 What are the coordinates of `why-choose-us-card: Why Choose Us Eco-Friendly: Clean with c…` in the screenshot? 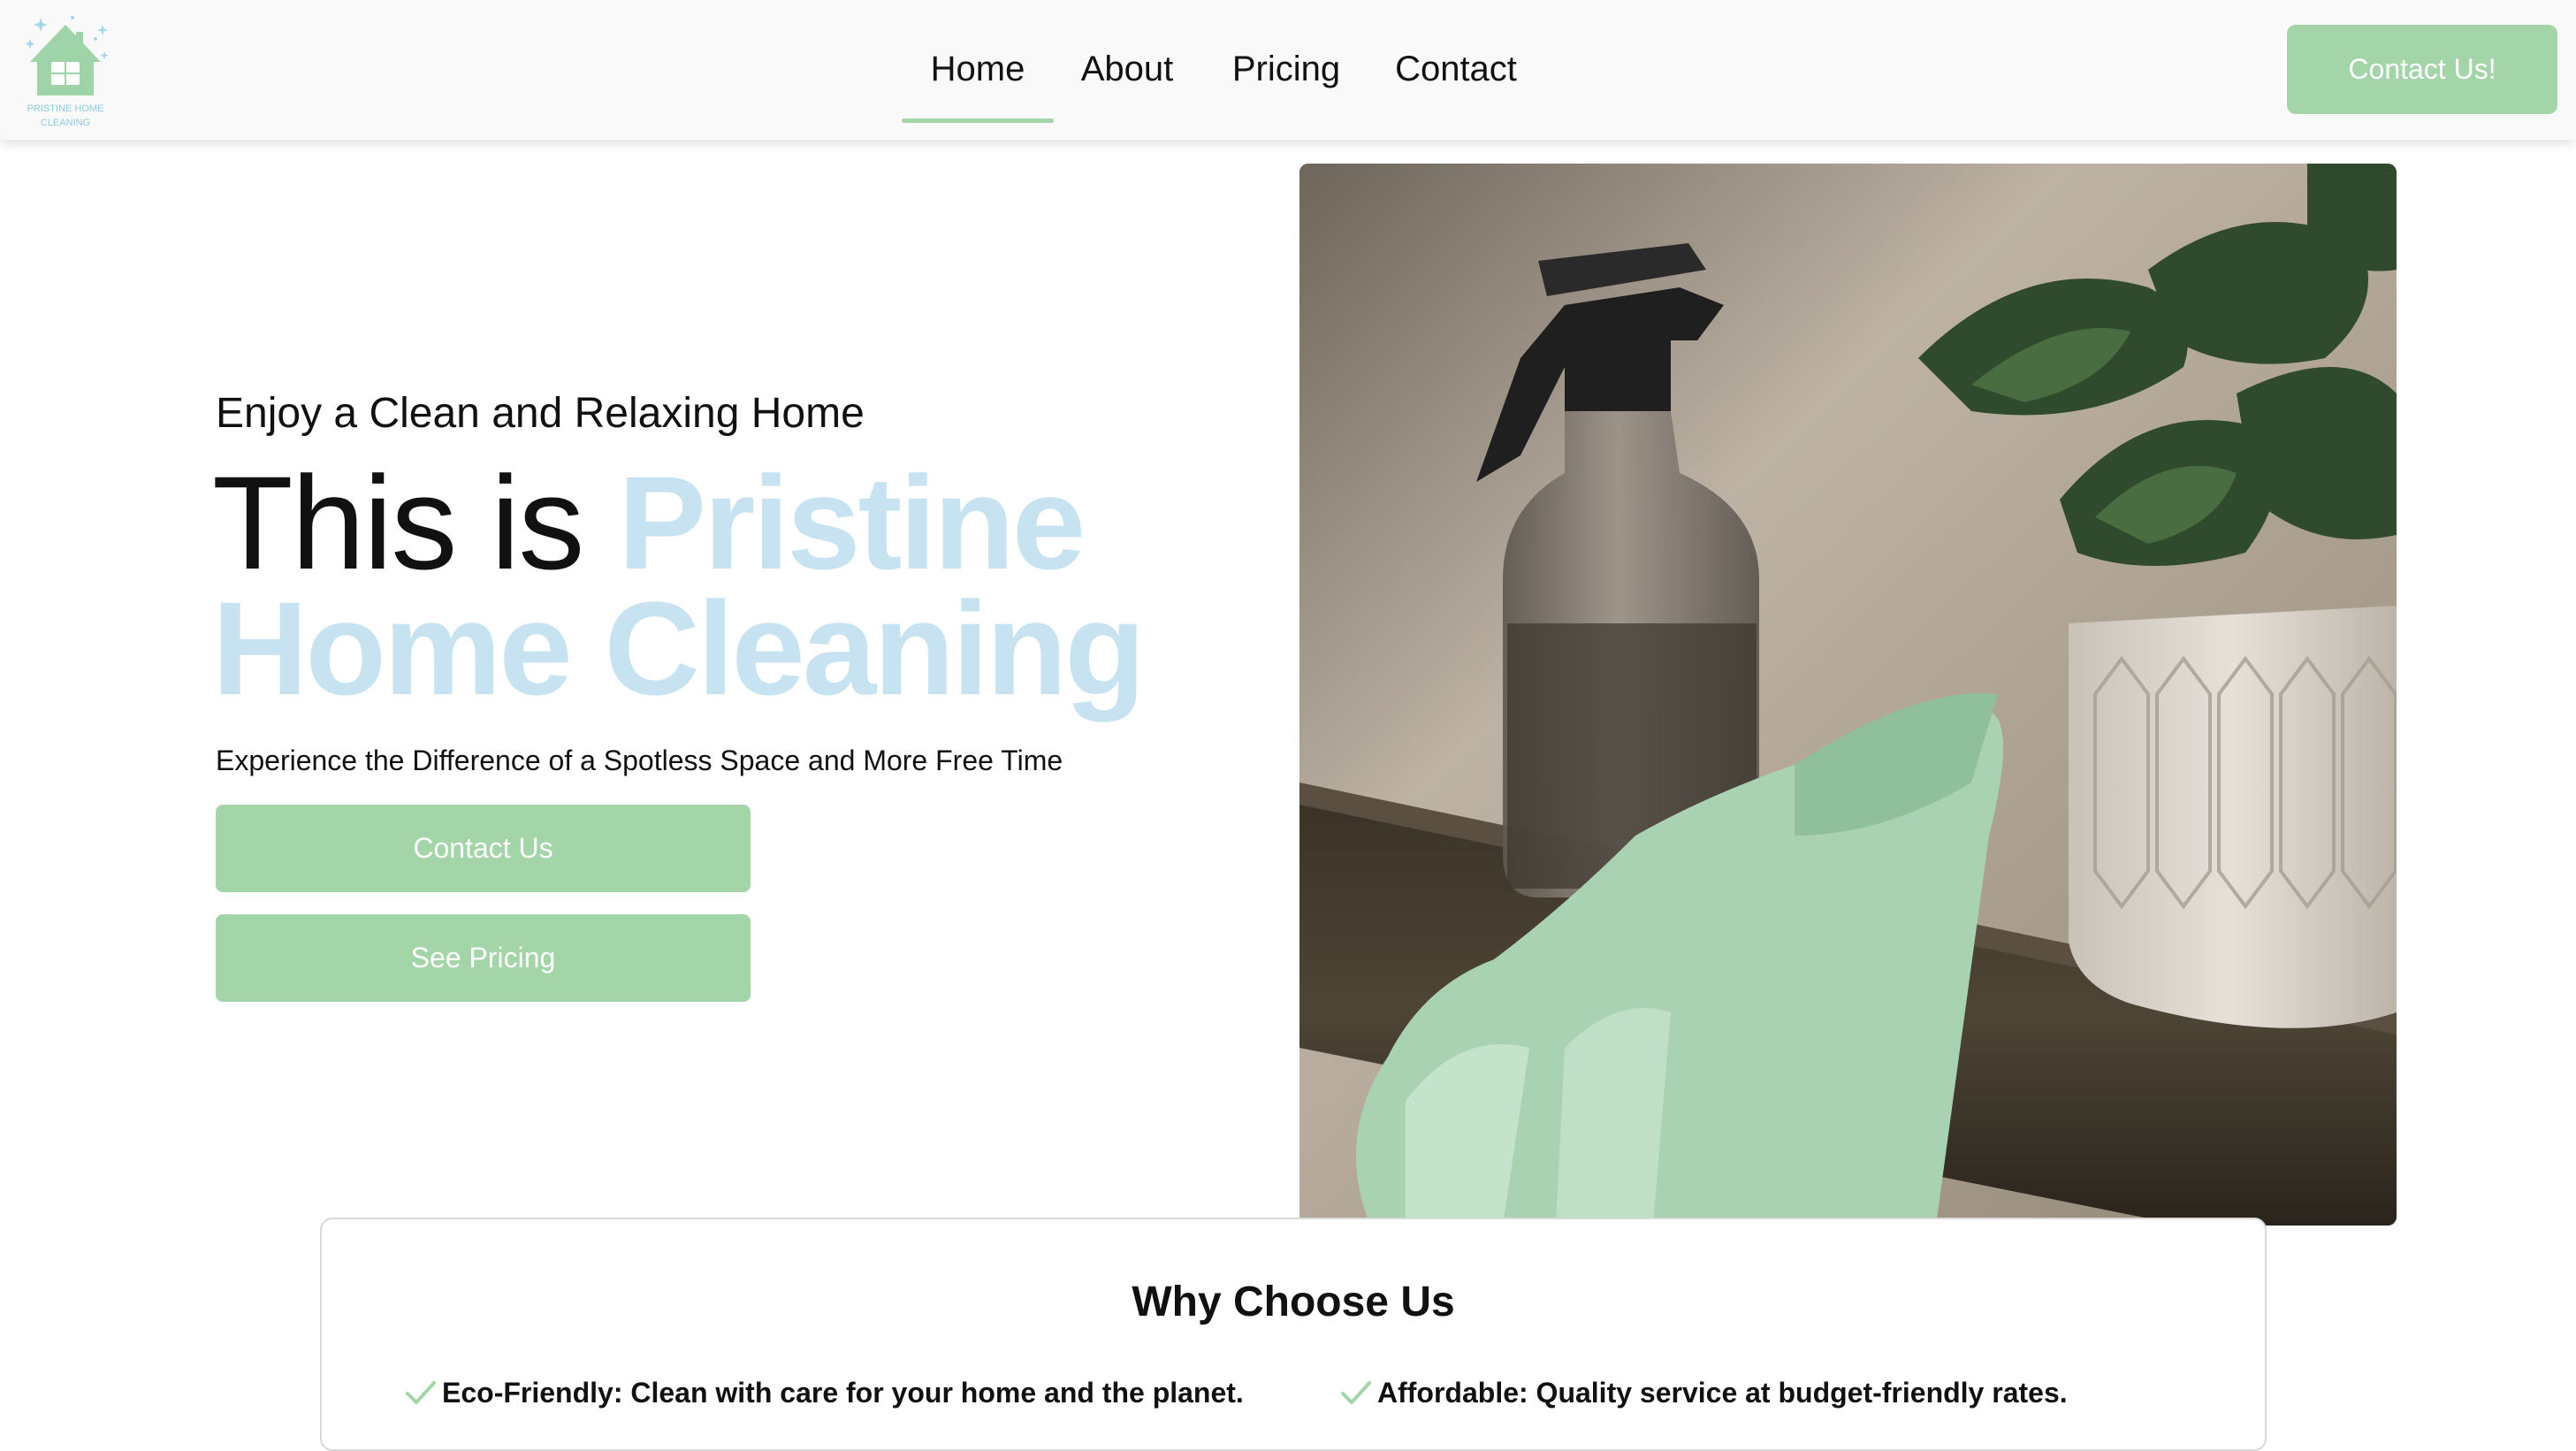 It's located at (1293, 1335).